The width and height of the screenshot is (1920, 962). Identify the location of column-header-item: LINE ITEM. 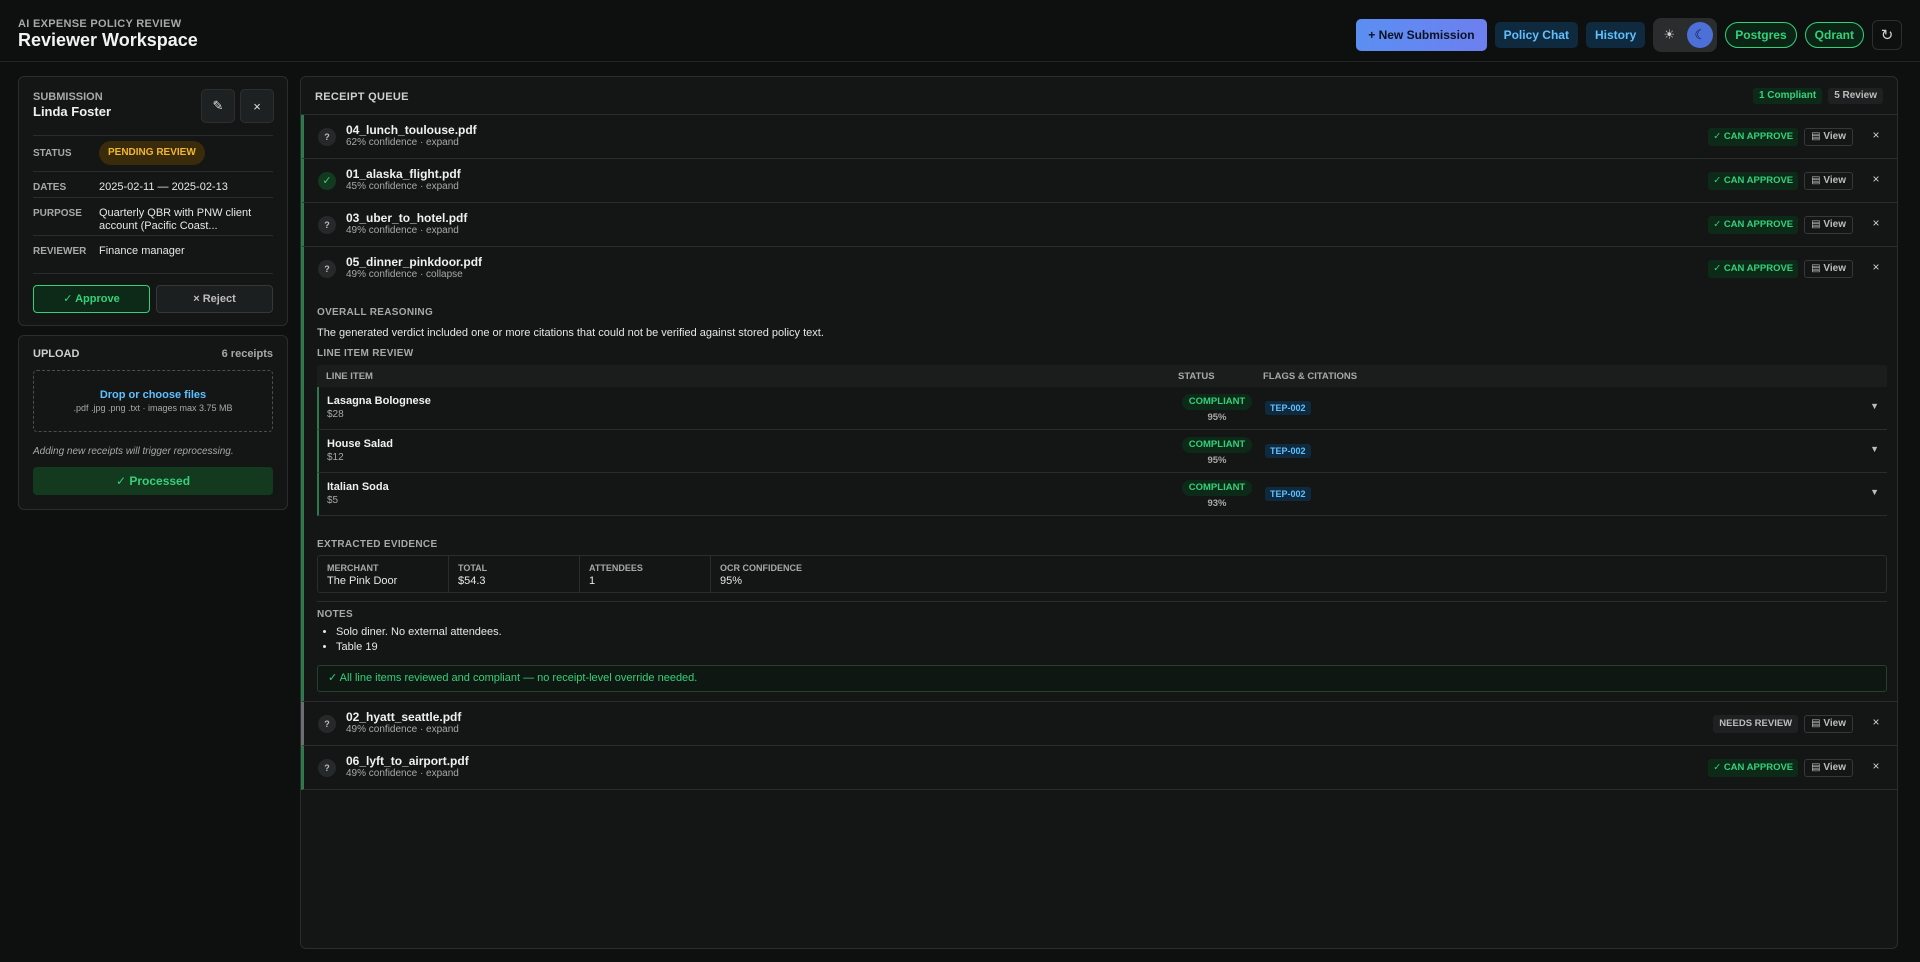
(349, 376).